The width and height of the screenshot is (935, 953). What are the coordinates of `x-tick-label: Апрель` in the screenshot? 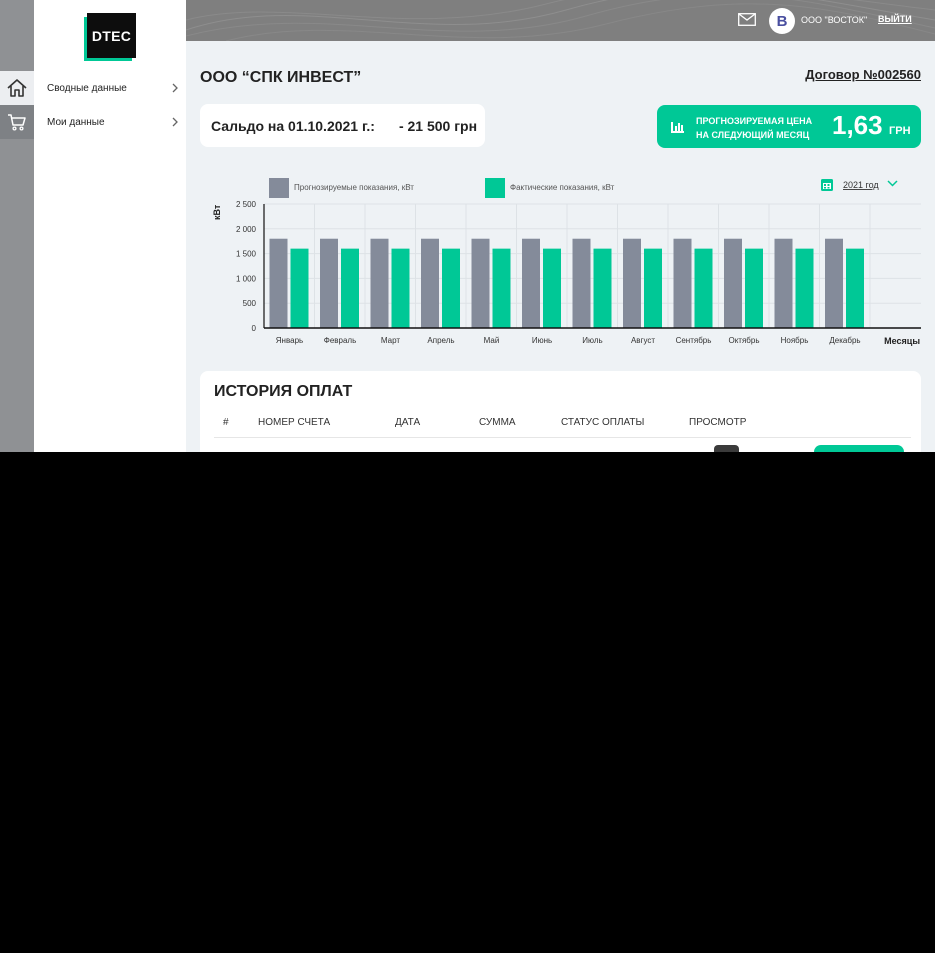 It's located at (440, 340).